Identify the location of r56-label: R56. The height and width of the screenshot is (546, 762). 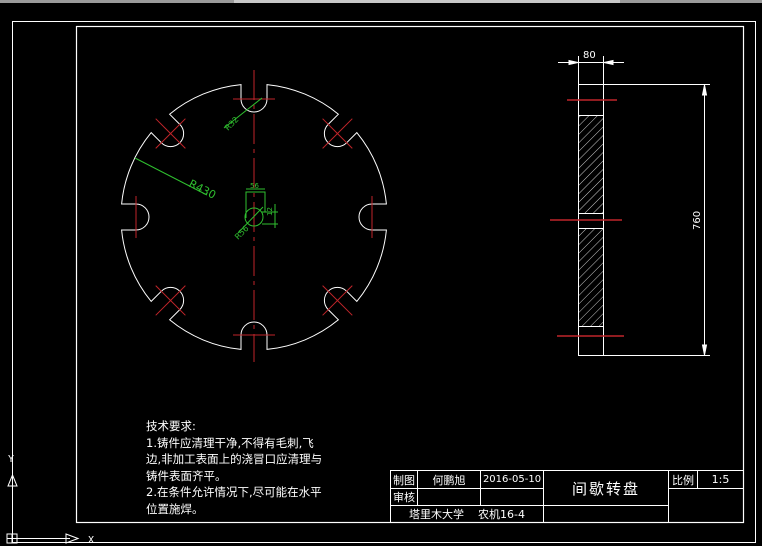
(242, 233).